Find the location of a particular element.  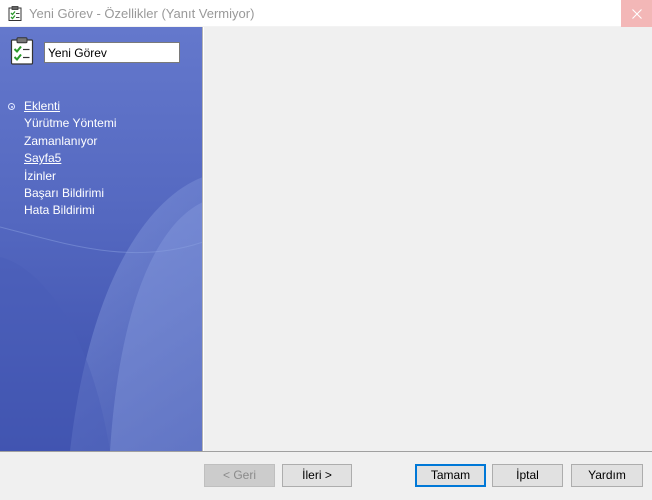

nav-item-label: Hata Bildirimi is located at coordinates (59, 210).